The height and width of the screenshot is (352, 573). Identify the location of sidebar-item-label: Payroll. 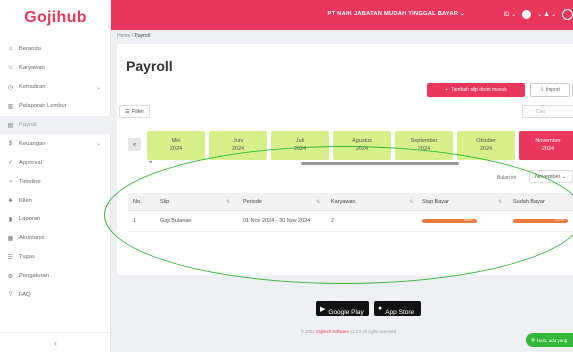
(28, 125).